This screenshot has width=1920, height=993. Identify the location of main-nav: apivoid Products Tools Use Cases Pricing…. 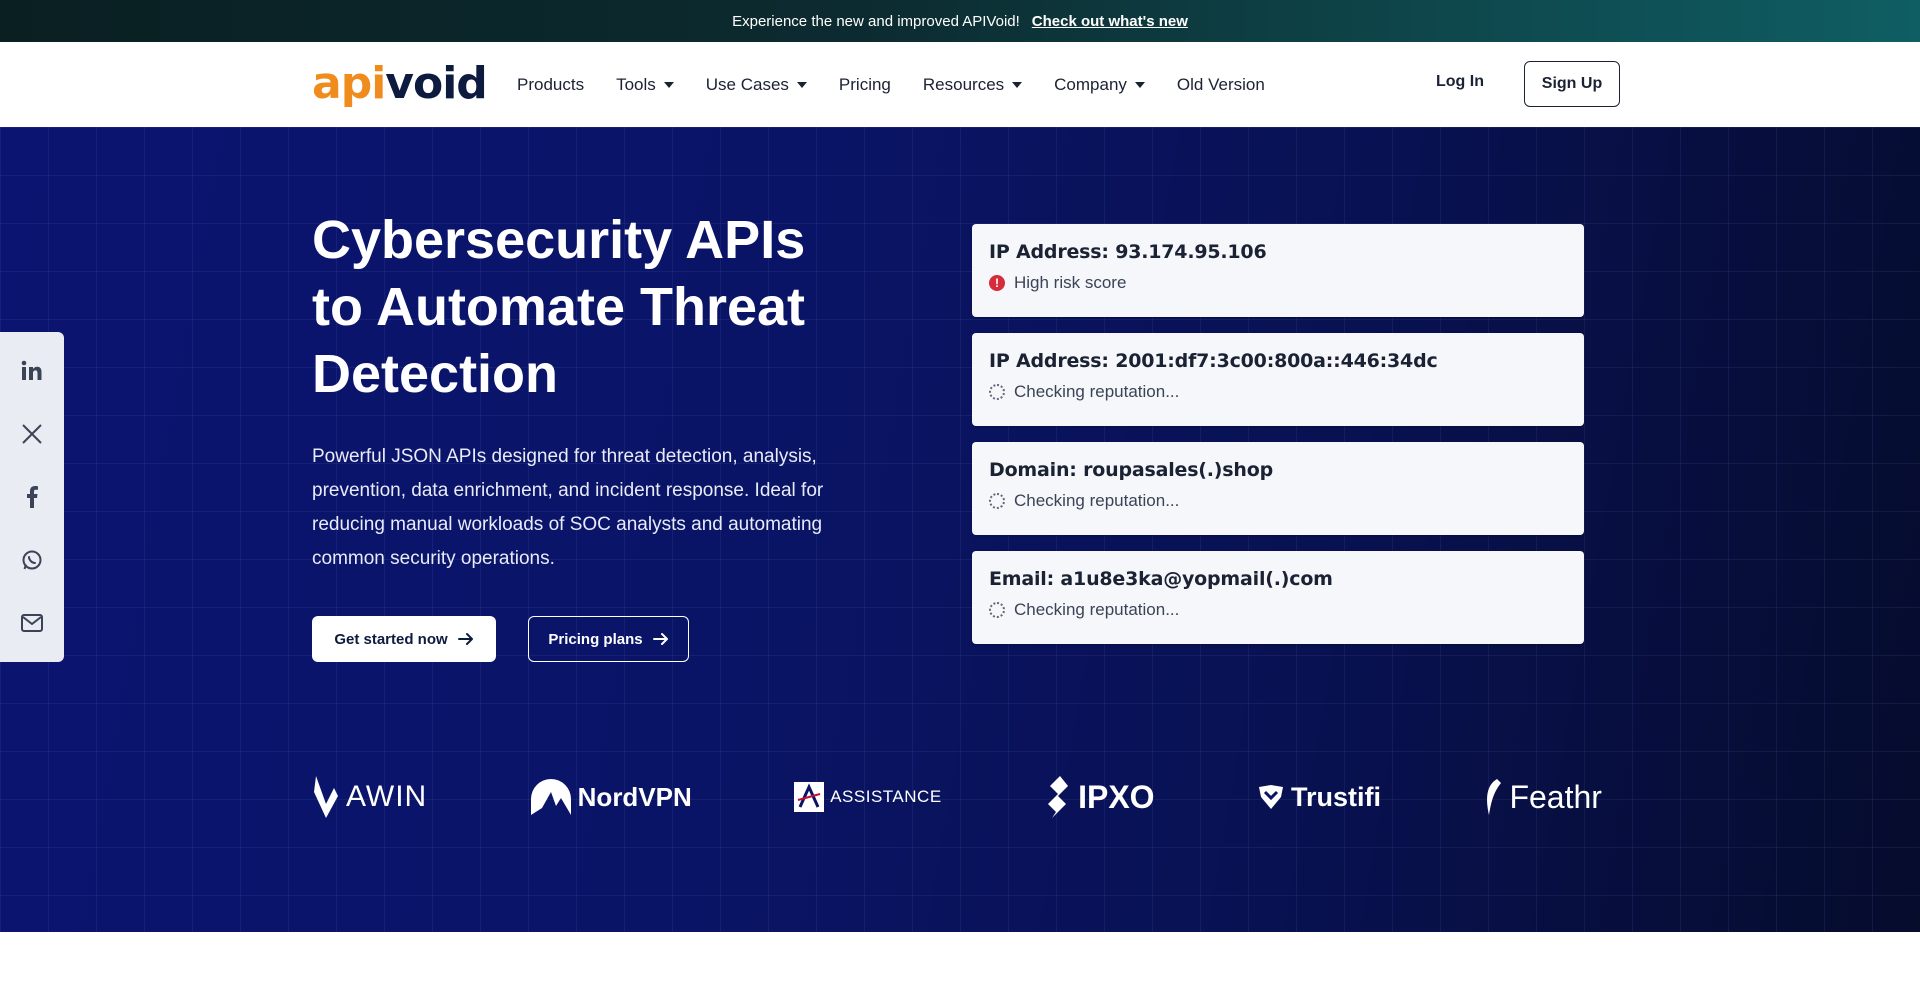
(960, 84).